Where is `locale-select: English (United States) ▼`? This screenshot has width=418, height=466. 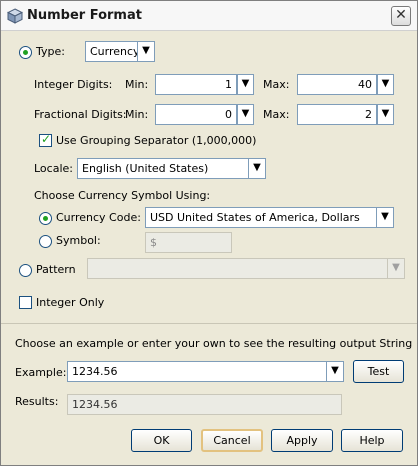 locale-select: English (United States) ▼ is located at coordinates (171, 168).